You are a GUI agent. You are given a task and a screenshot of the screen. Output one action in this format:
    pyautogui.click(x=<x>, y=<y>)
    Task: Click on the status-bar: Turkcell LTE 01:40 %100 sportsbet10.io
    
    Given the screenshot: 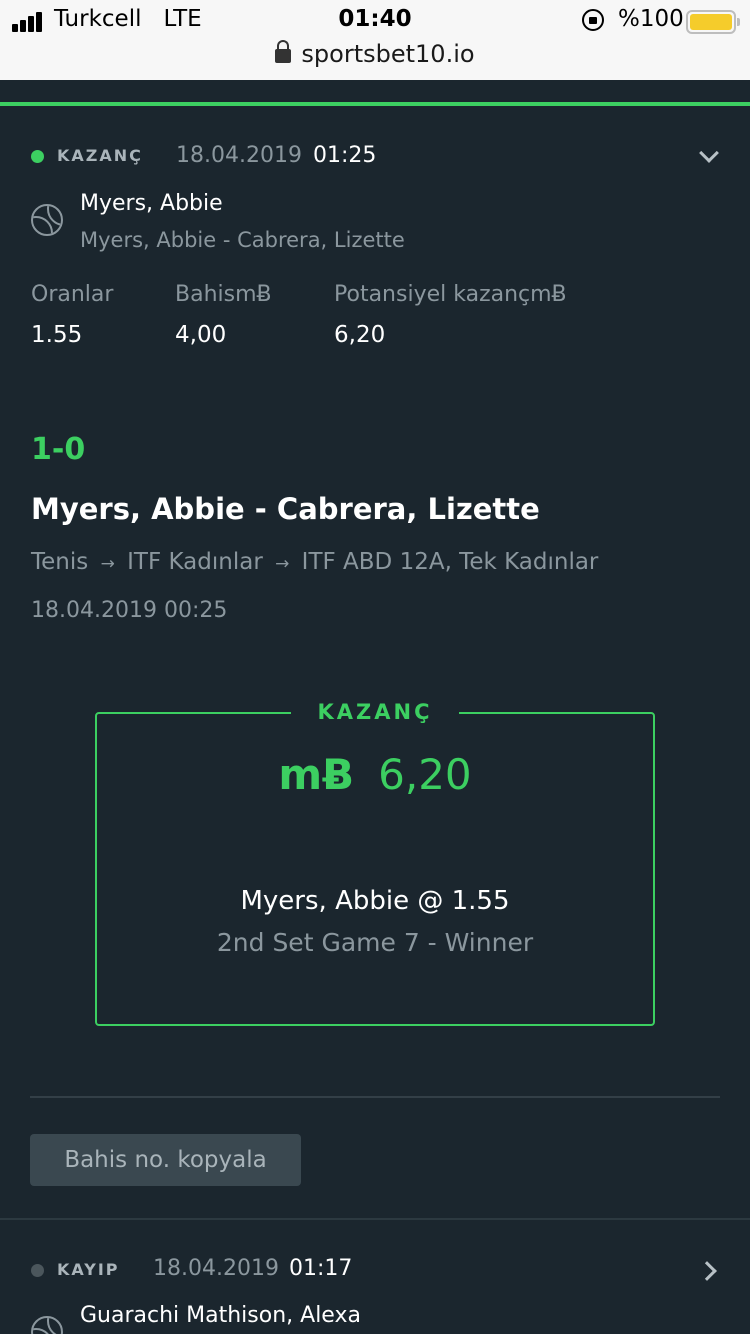 What is the action you would take?
    pyautogui.click(x=375, y=40)
    